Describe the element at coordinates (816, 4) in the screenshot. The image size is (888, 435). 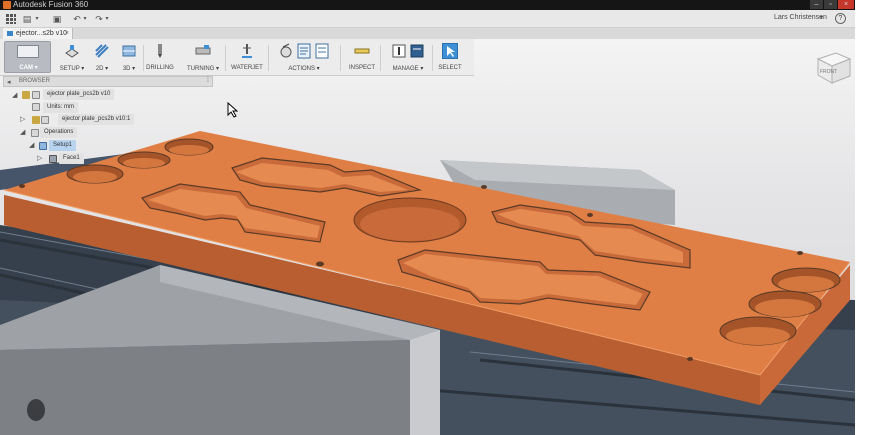
I see `minimize-button: –` at that location.